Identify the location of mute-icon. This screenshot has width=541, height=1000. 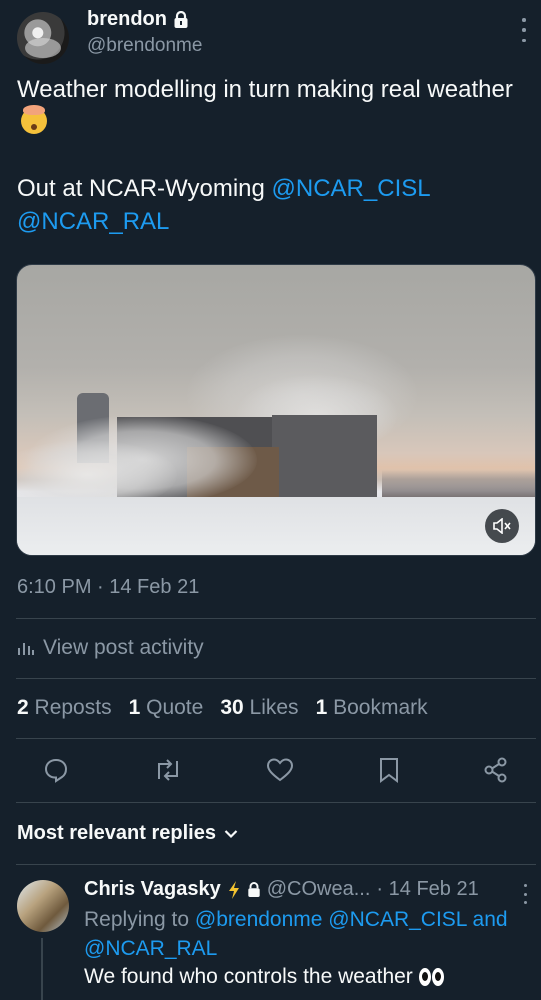
(502, 526).